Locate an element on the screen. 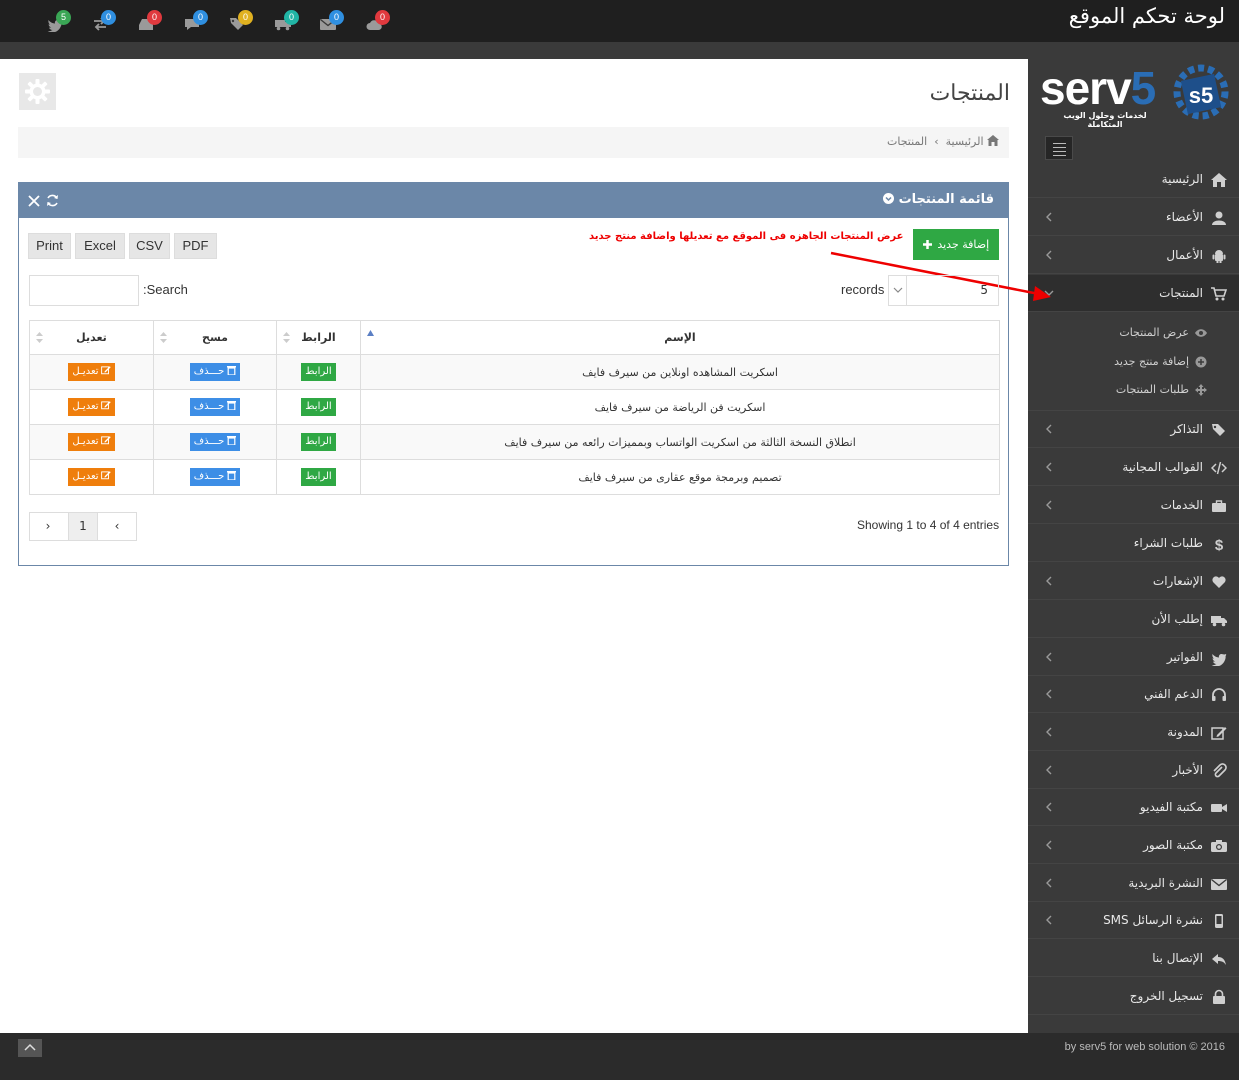 This screenshot has width=1239, height=1080. sidebar-item-0: الرئيسية is located at coordinates (1133, 179).